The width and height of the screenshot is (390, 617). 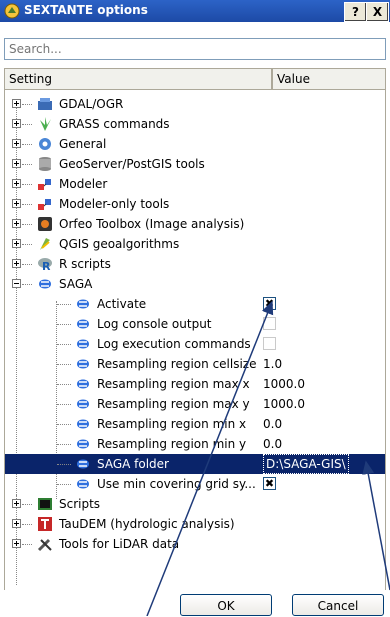 What do you see at coordinates (195, 284) in the screenshot?
I see `tree-group-saga: SAGA` at bounding box center [195, 284].